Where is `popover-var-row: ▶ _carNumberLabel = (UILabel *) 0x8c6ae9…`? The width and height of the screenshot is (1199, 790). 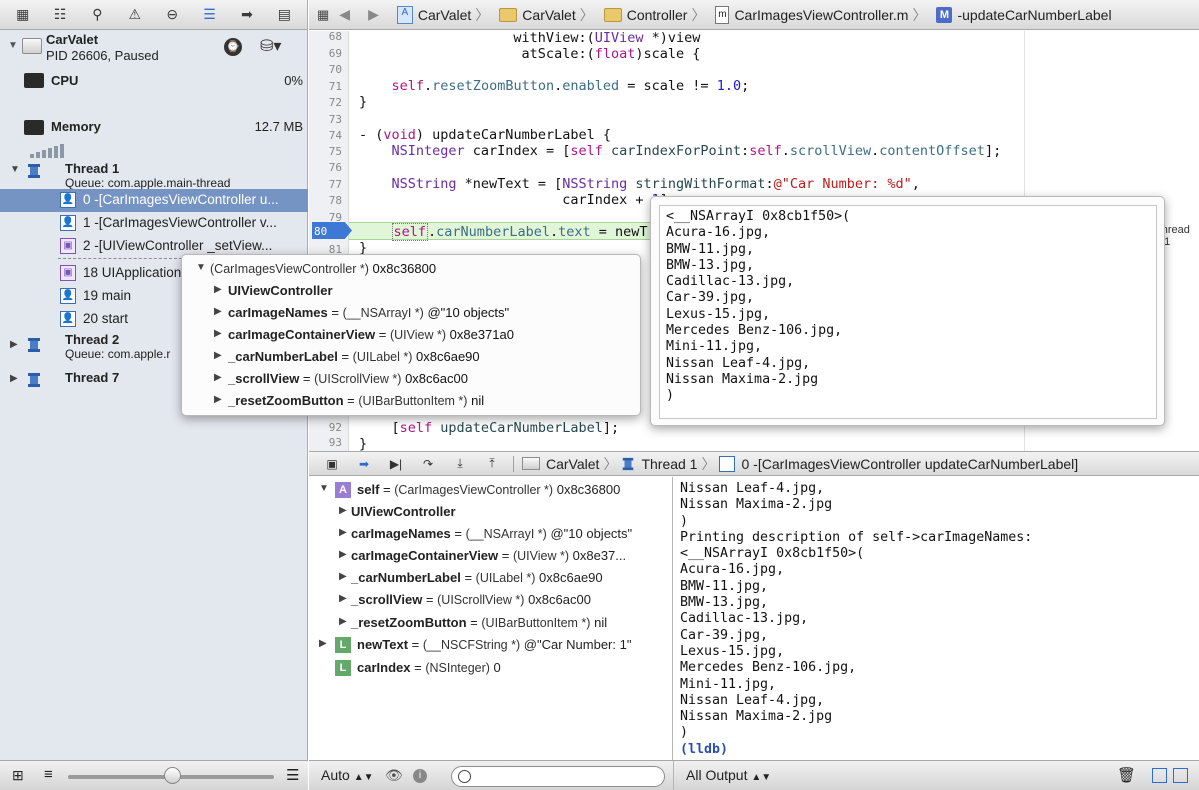 popover-var-row: ▶ _carNumberLabel = (UILabel *) 0x8c6ae9… is located at coordinates (411, 358).